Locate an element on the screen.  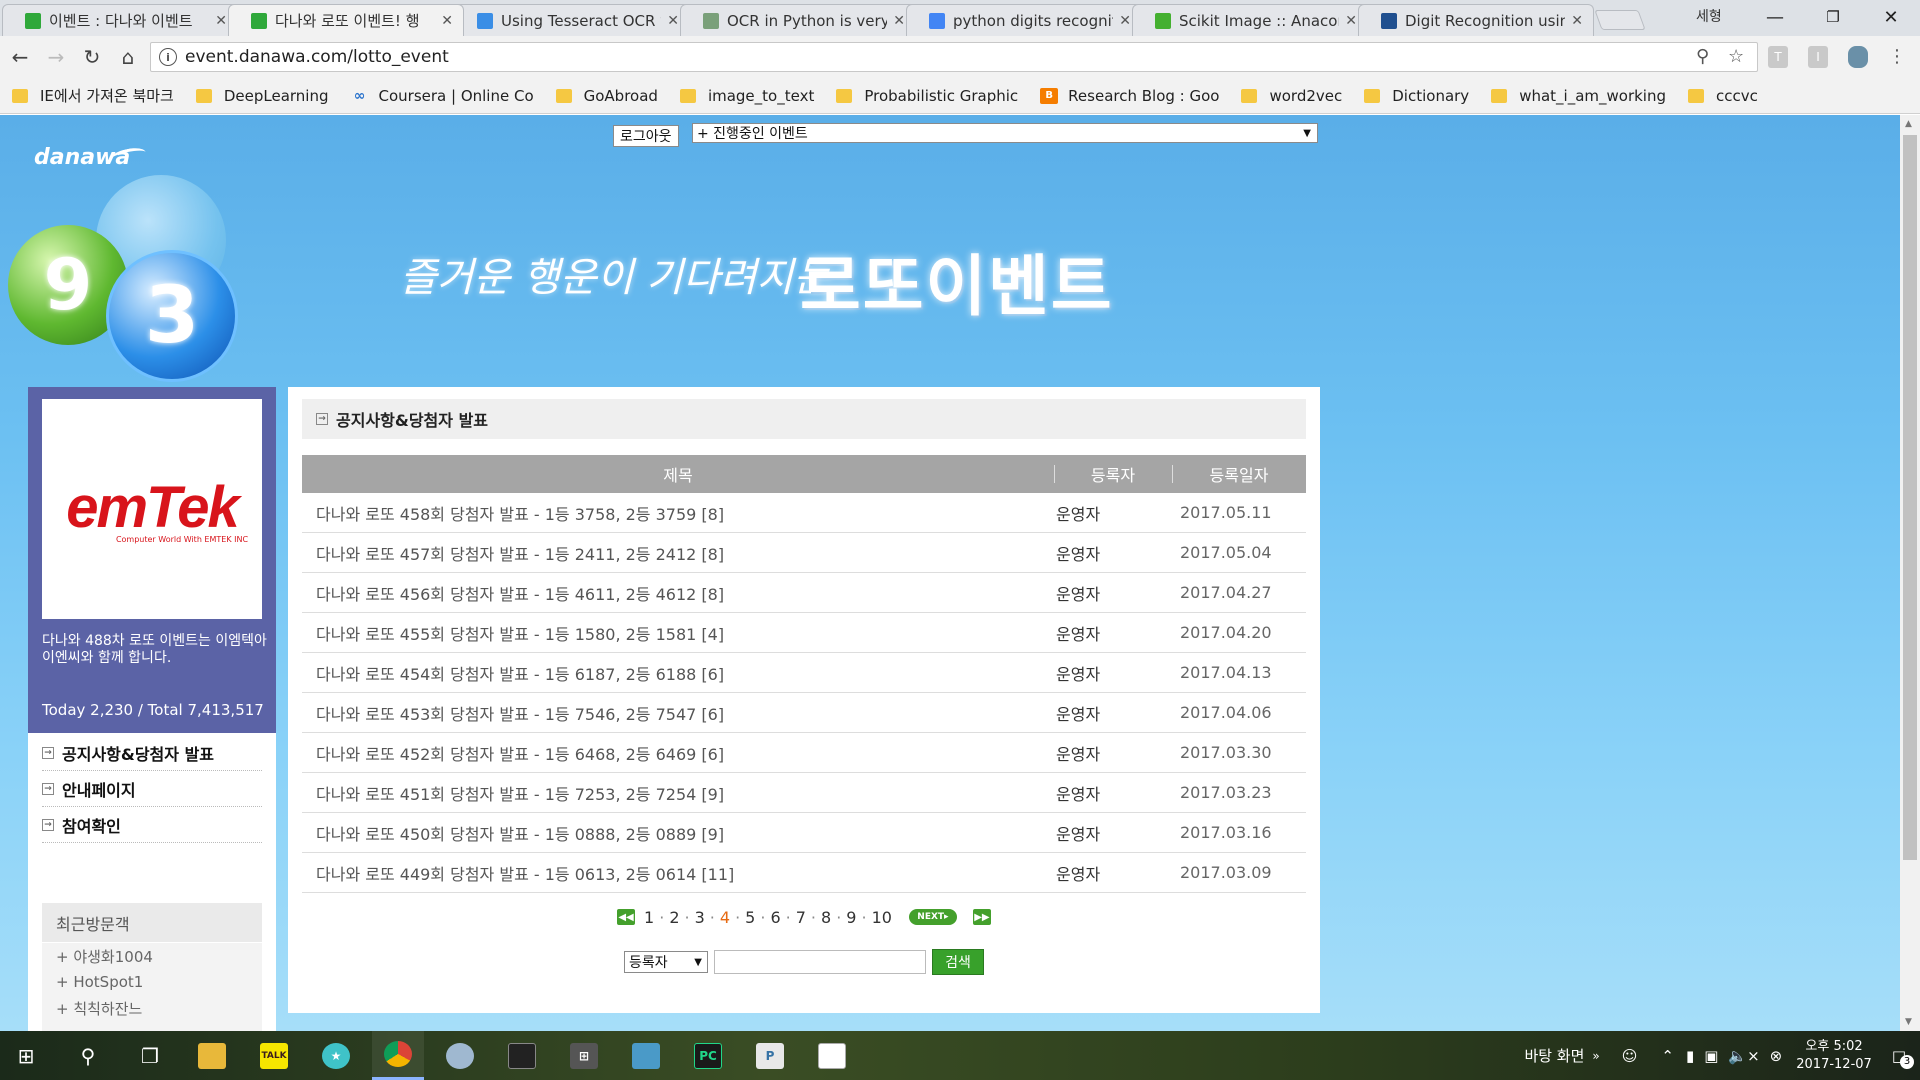
bookmark-item: cccvc is located at coordinates (1723, 96).